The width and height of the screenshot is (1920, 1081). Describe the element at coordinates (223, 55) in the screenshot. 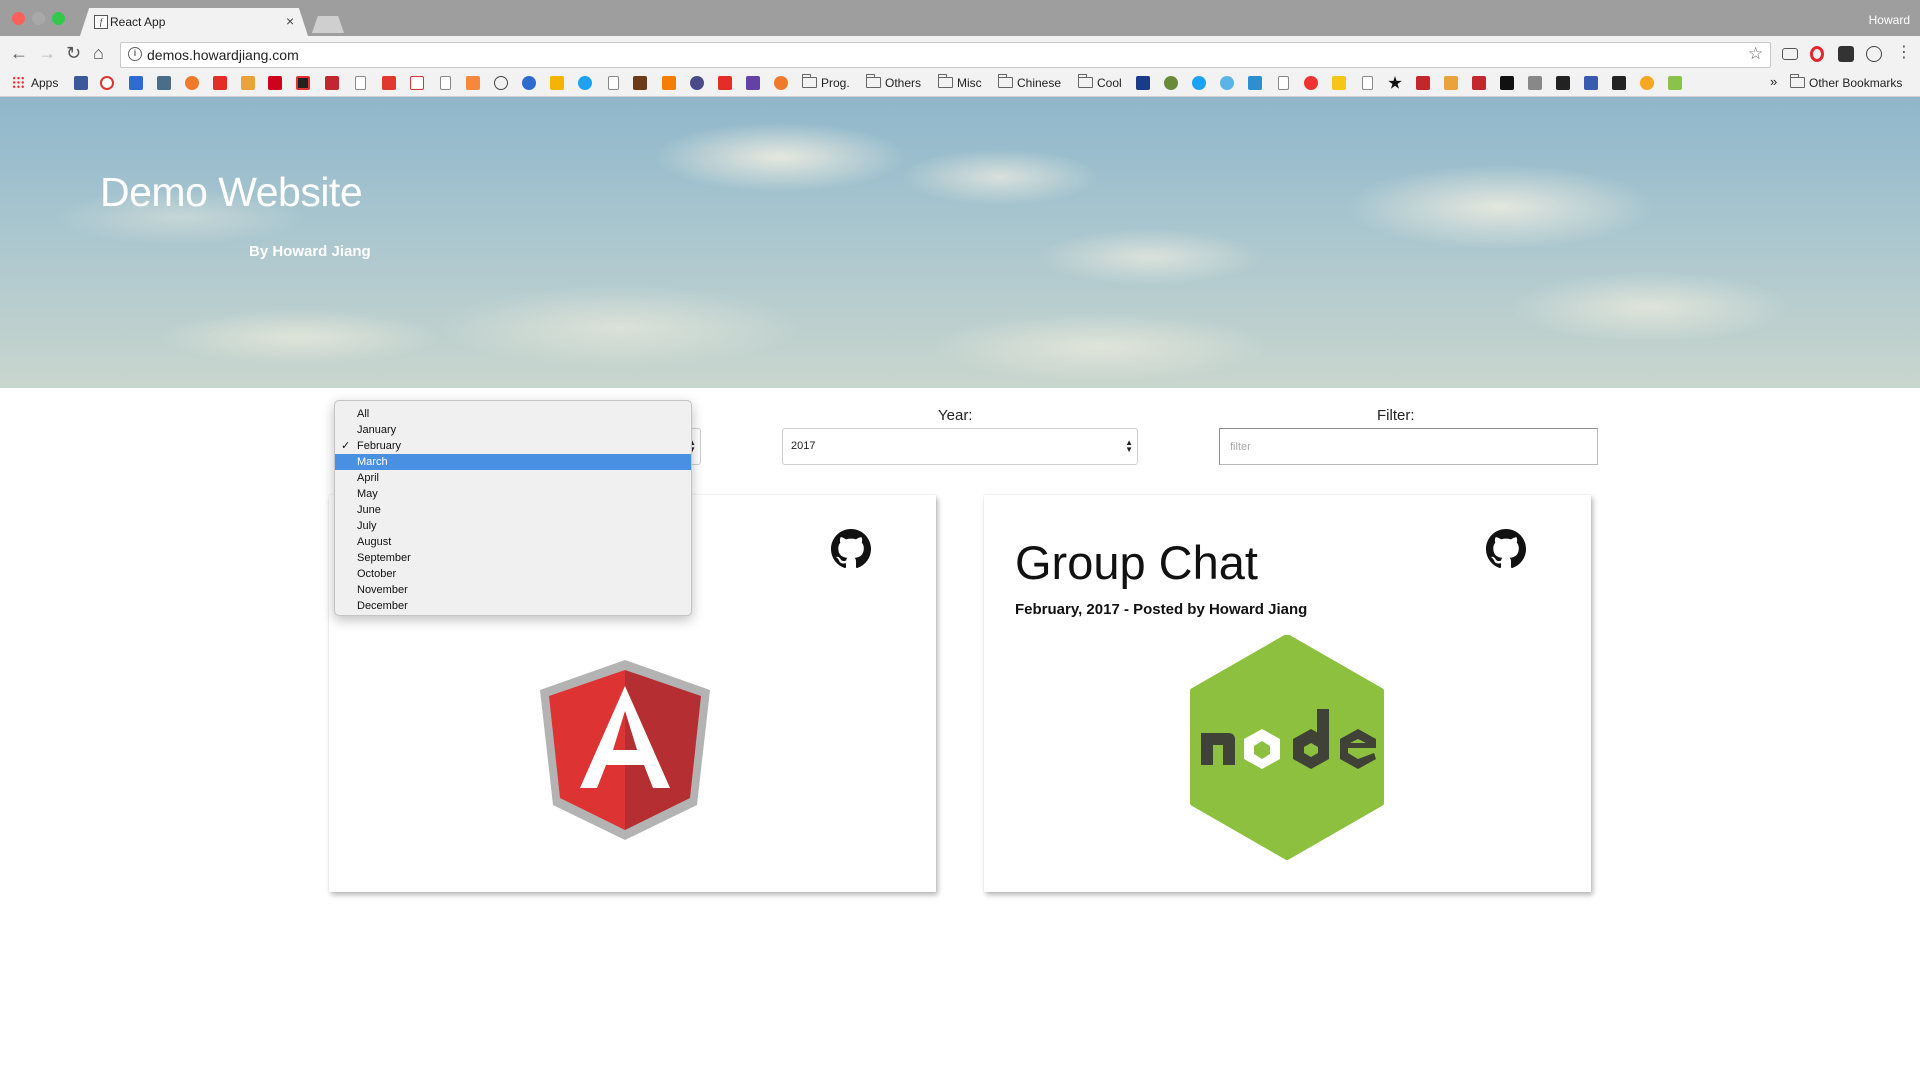

I see `url-text: demos.howardjiang.com` at that location.